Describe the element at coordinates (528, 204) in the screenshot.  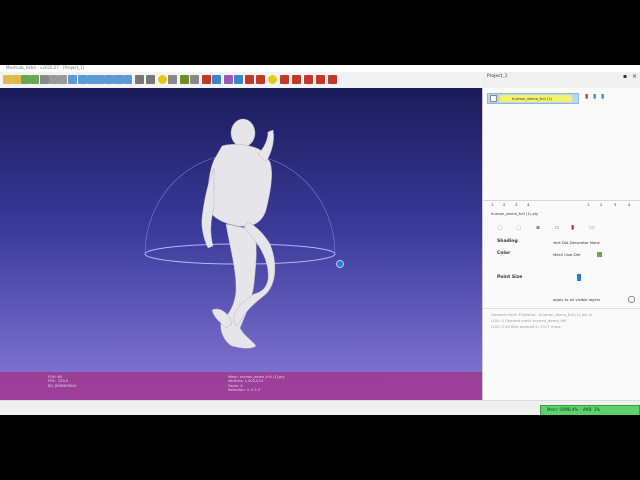
I see `tab-4: 4` at that location.